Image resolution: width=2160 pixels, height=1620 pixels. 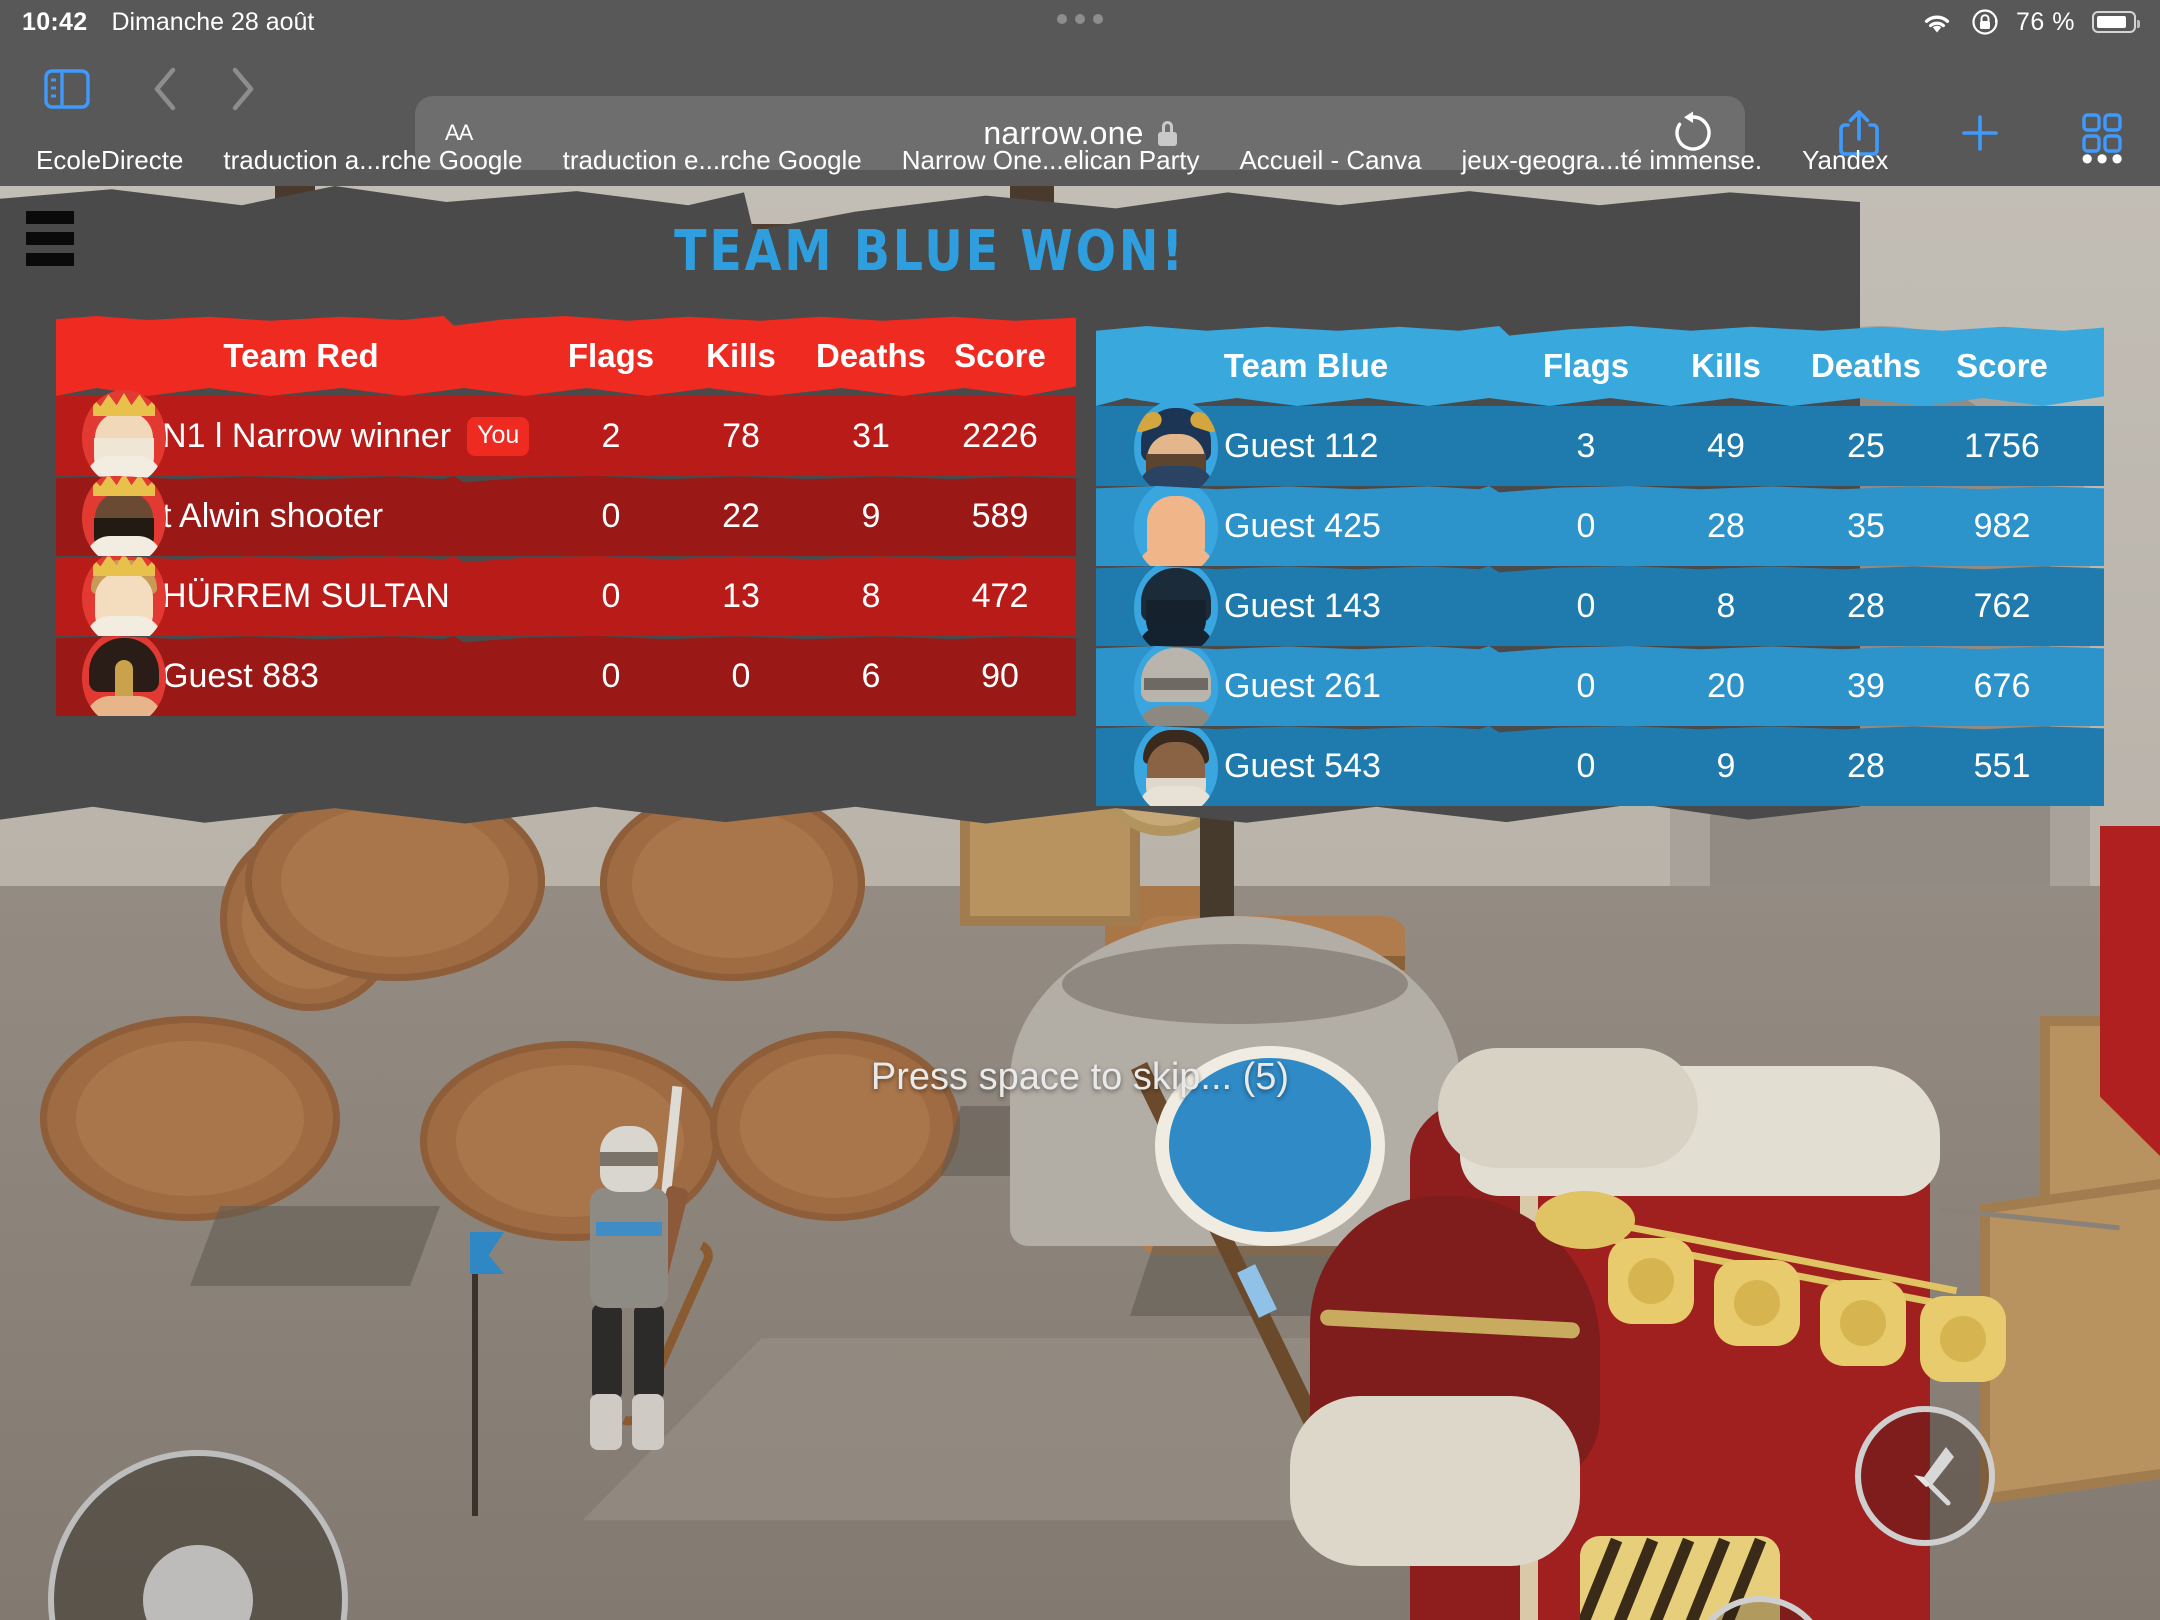 What do you see at coordinates (1000, 435) in the screenshot?
I see `score-value: 2226` at bounding box center [1000, 435].